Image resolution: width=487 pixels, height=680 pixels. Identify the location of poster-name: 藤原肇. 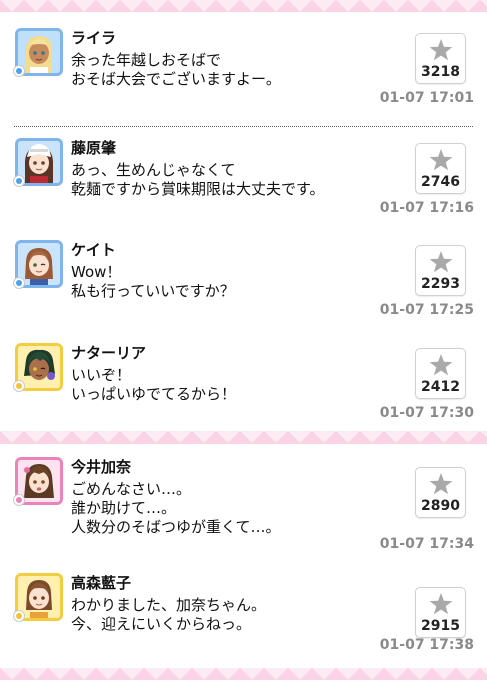
(93, 148).